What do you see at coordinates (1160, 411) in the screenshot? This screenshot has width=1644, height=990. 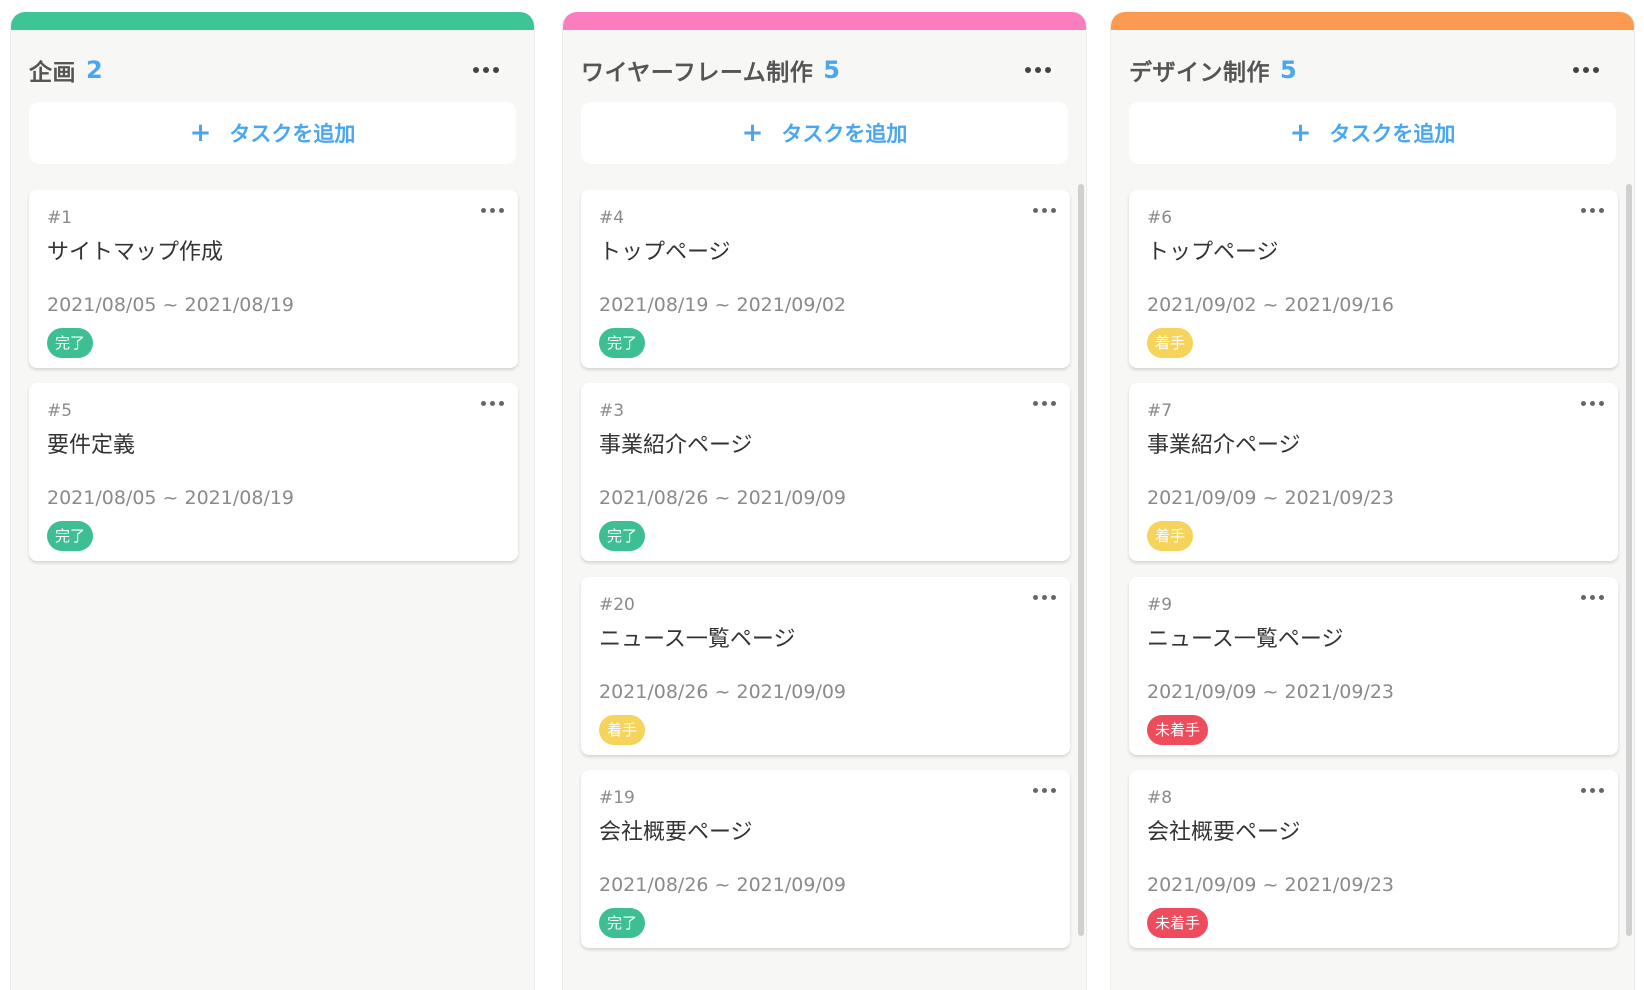 I see `task-id: #7` at bounding box center [1160, 411].